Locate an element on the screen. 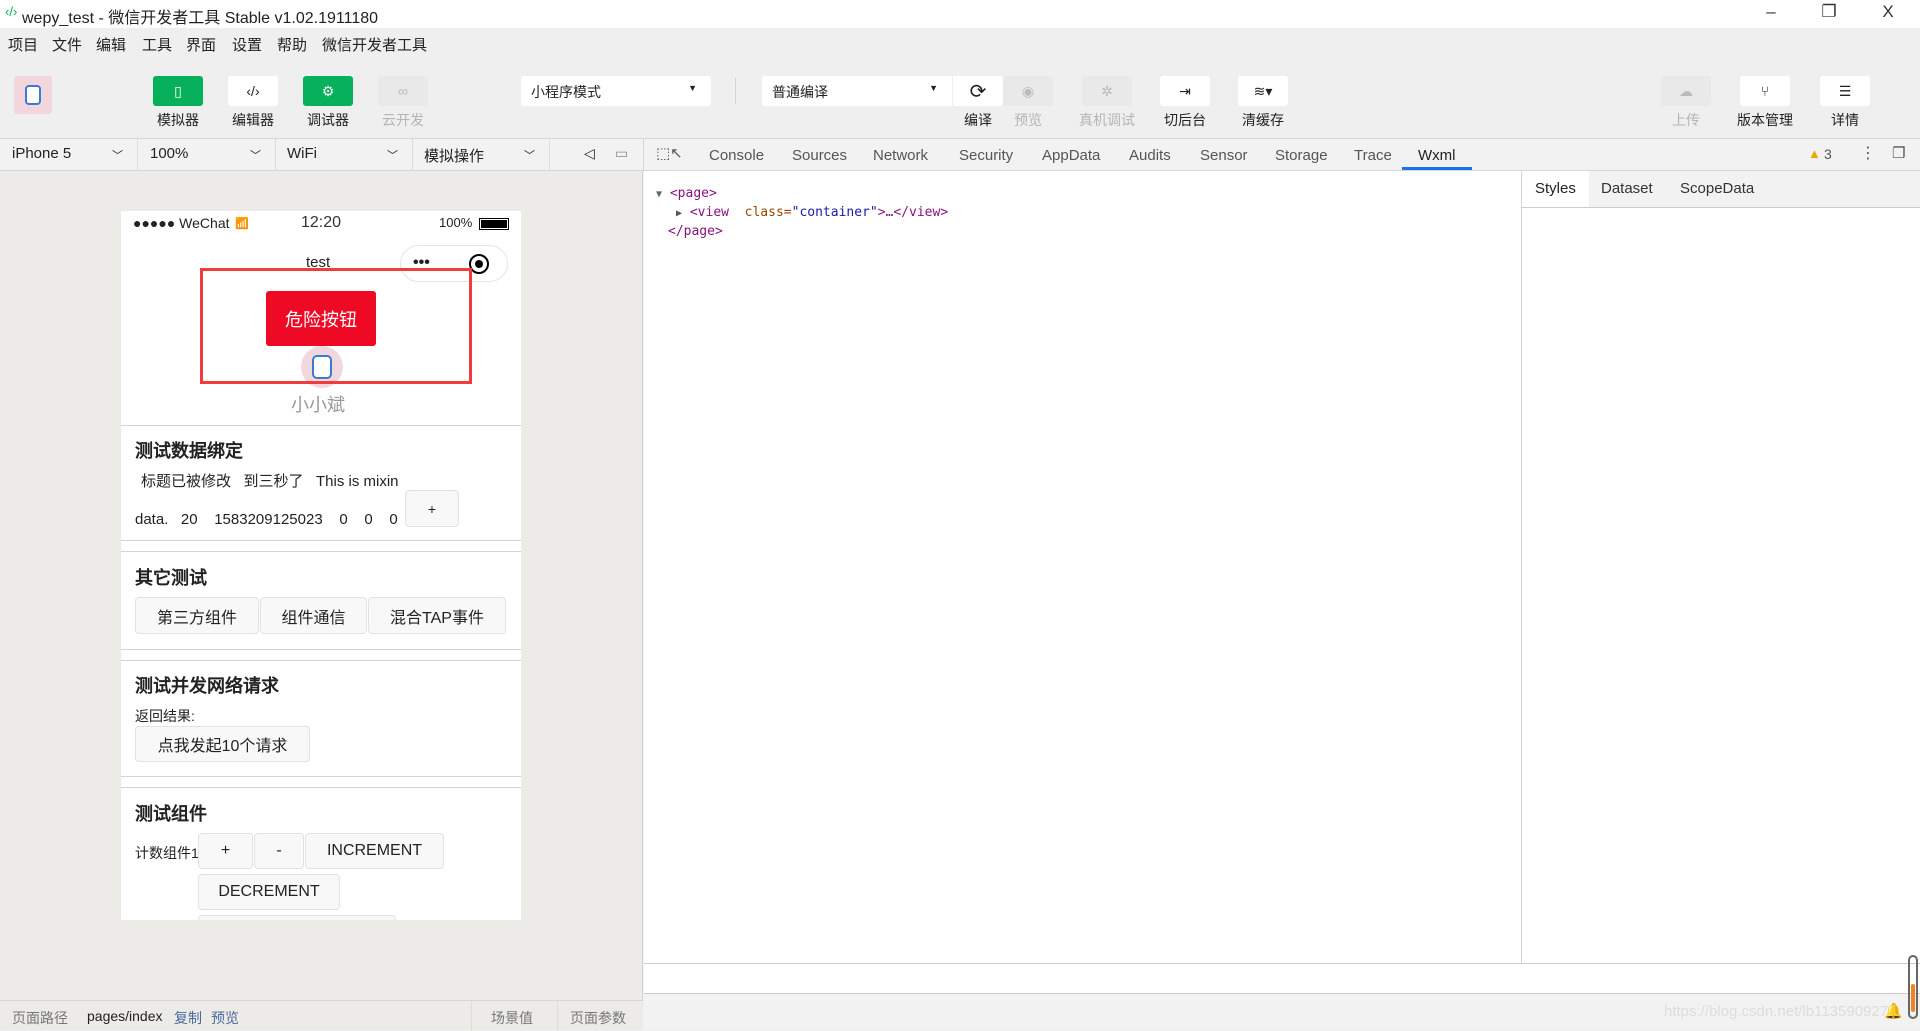 The height and width of the screenshot is (1031, 1920). version-label: 版本管理 is located at coordinates (1765, 120).